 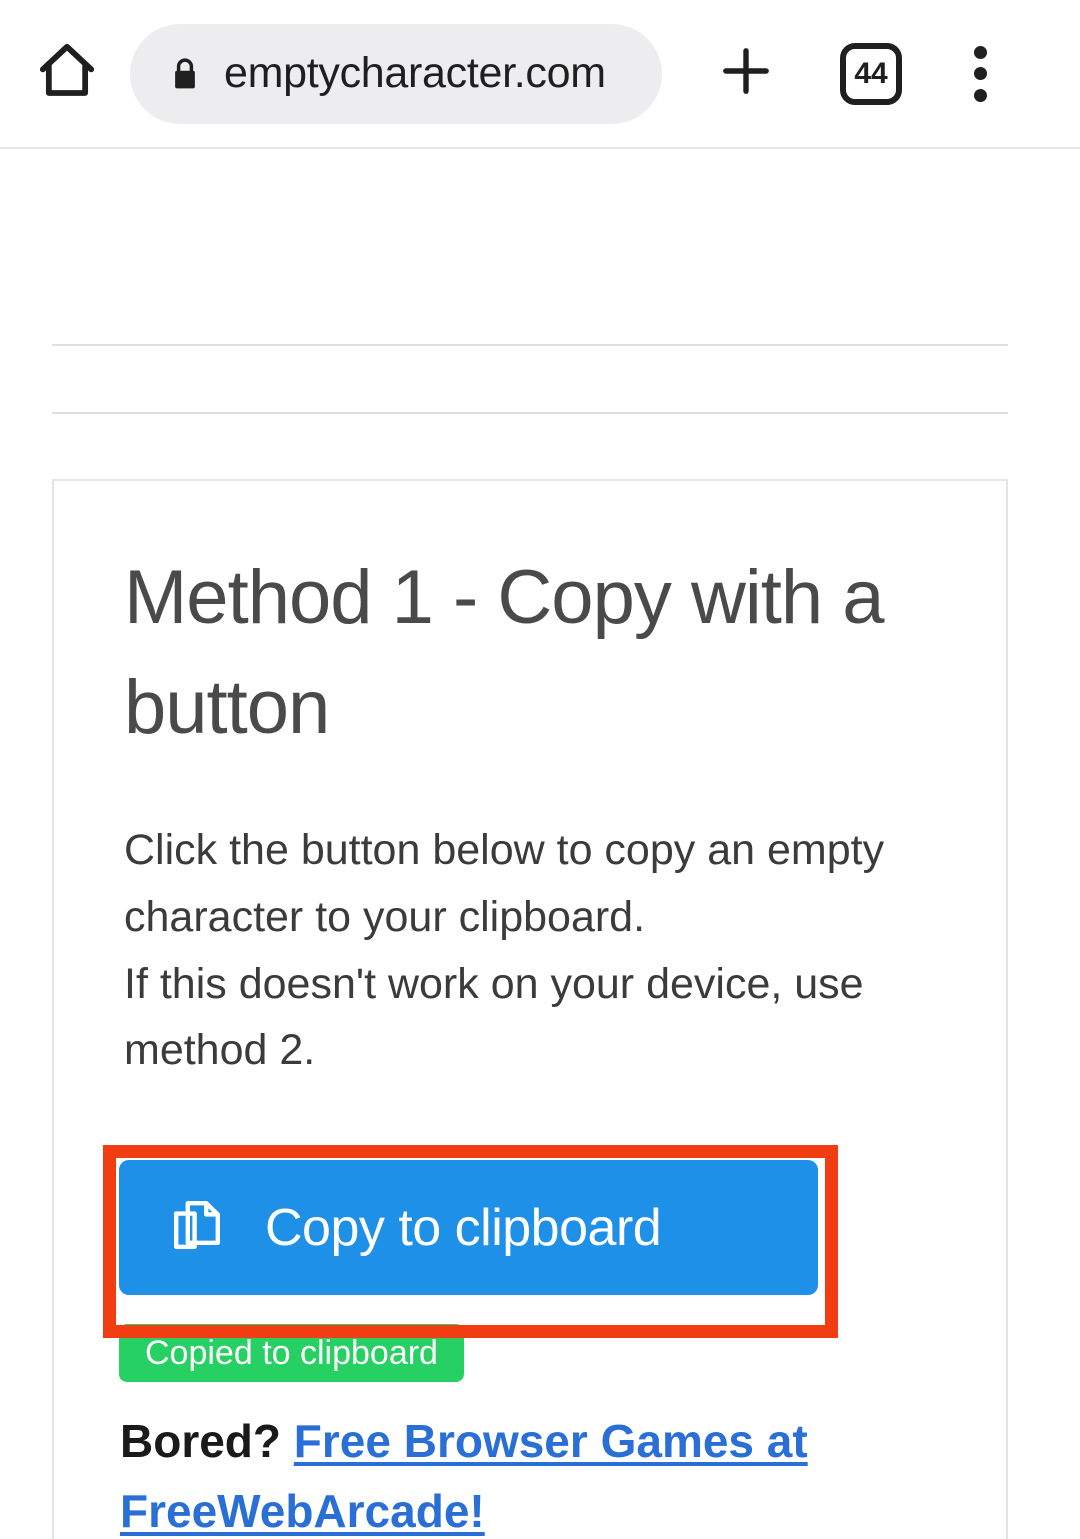 I want to click on plus-icon, so click(x=746, y=73).